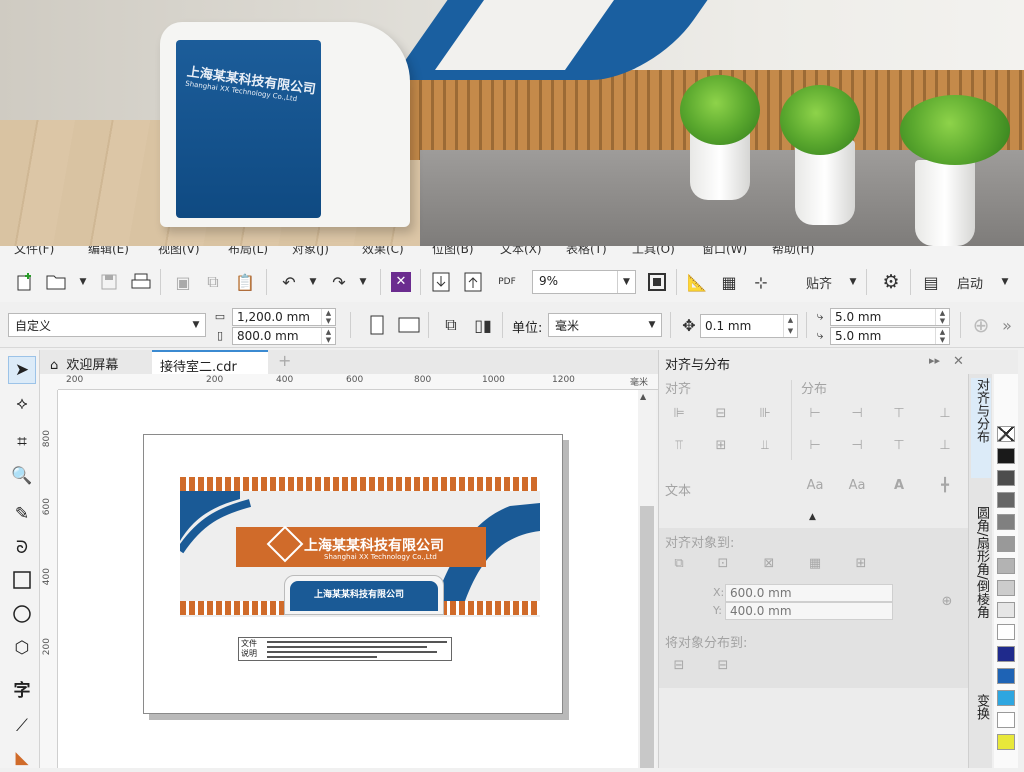 The width and height of the screenshot is (1024, 772). Describe the element at coordinates (809, 593) in the screenshot. I see `x-coordinate-field: 600.0 mm` at that location.